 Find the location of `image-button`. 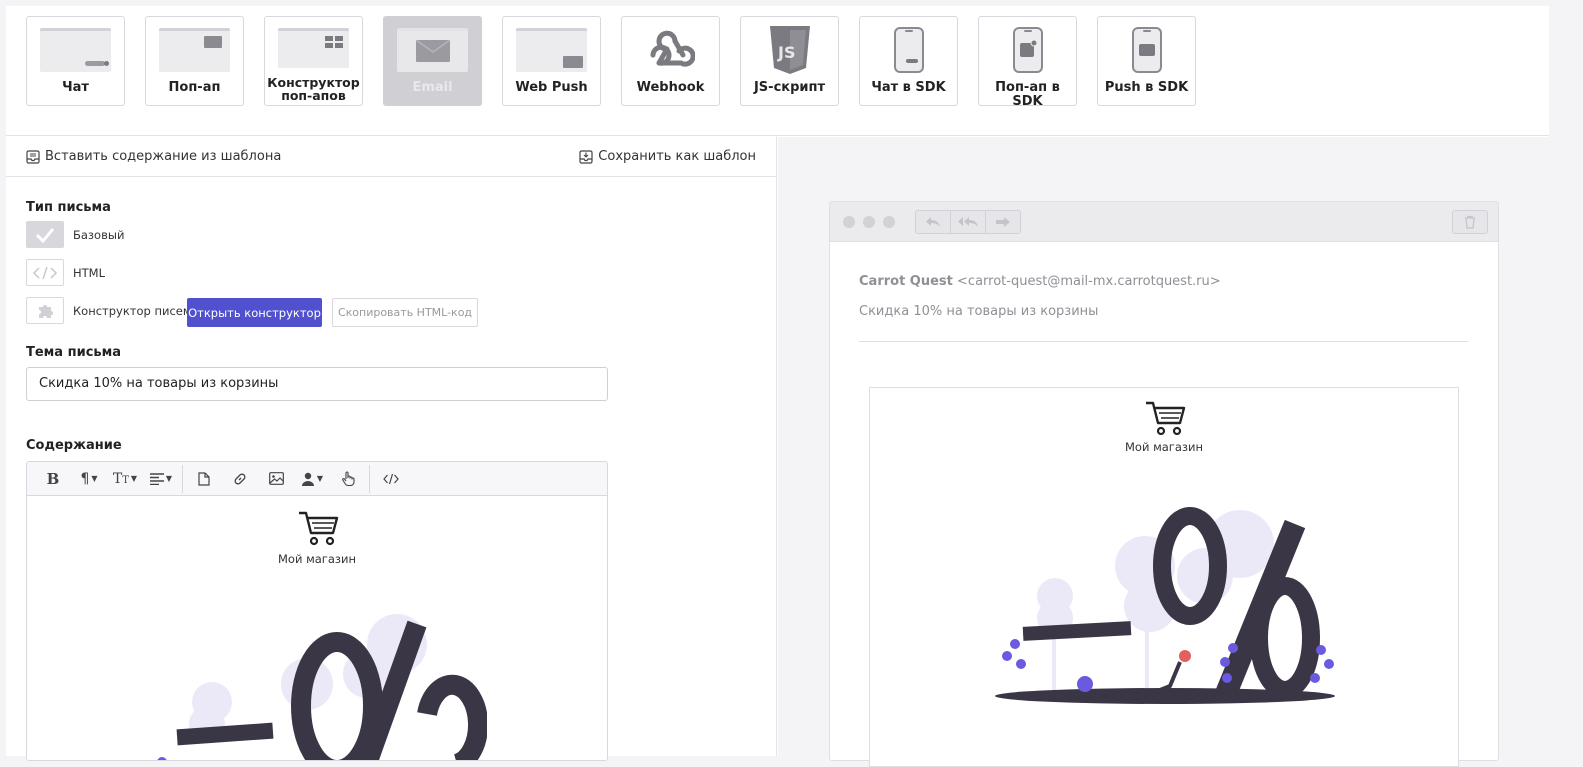

image-button is located at coordinates (276, 479).